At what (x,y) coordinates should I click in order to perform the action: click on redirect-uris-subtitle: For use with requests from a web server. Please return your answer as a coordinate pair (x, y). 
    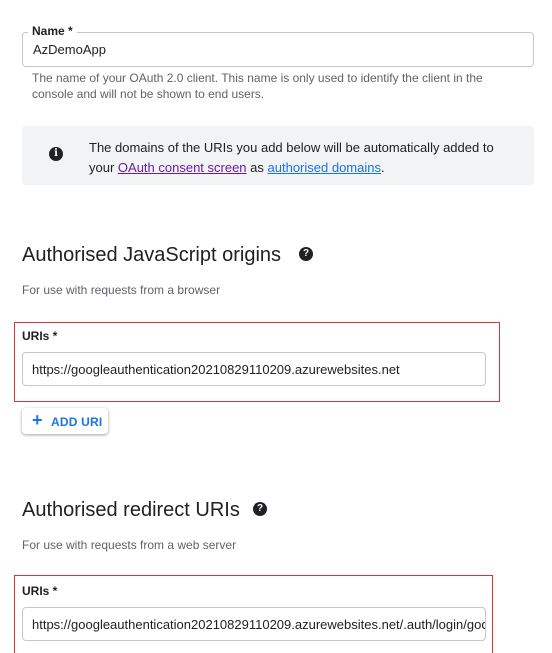
    Looking at the image, I should click on (129, 545).